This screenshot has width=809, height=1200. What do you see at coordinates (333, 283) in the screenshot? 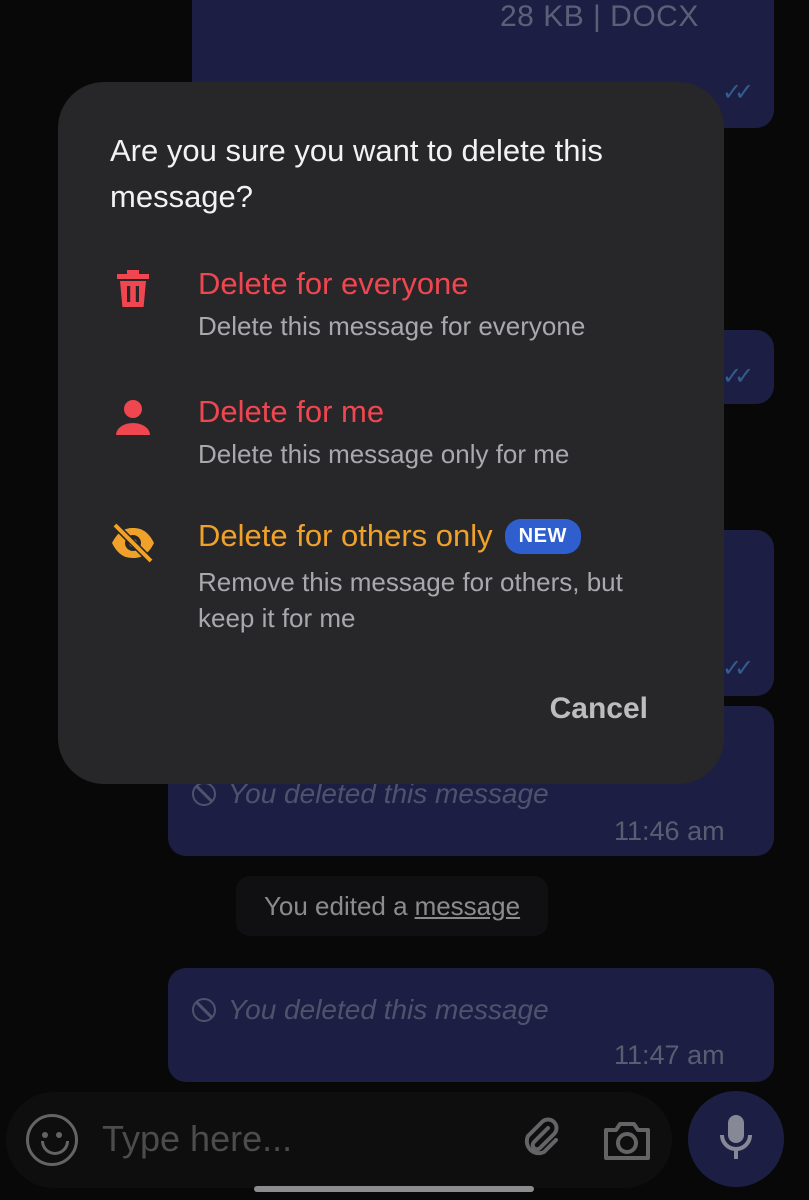
I see `option-title: Delete for everyone` at bounding box center [333, 283].